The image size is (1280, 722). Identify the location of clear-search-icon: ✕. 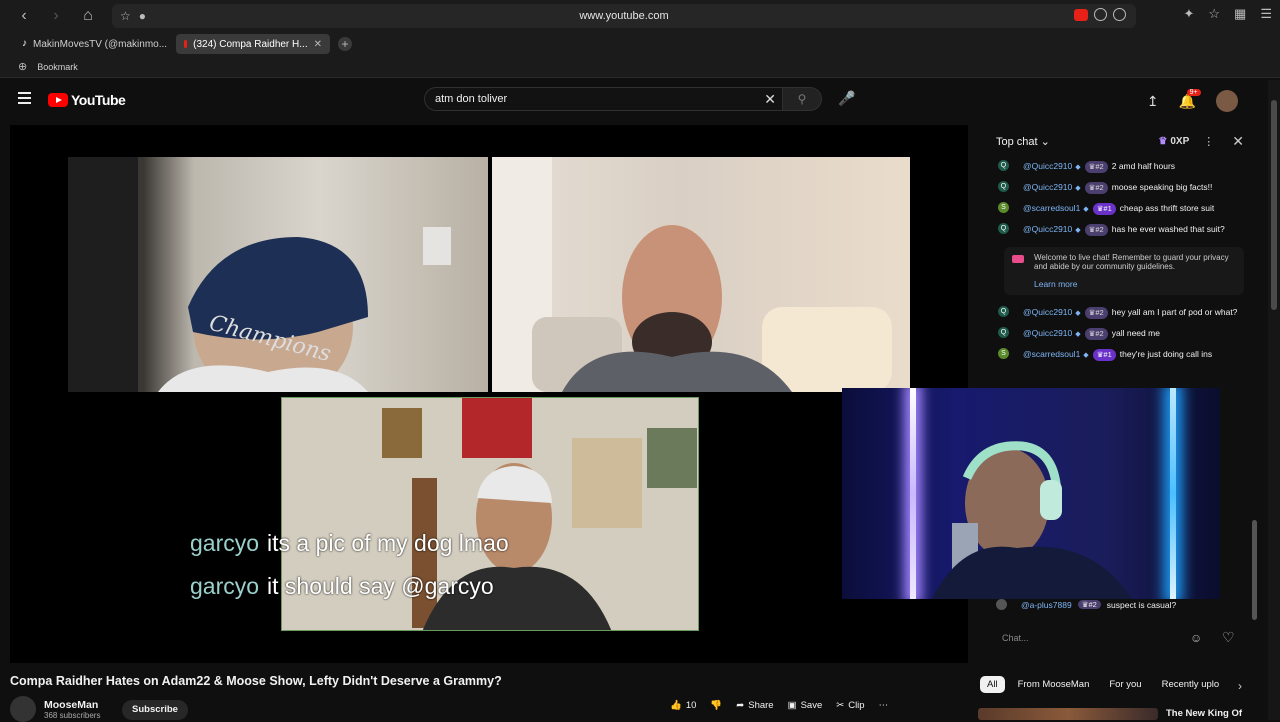
(770, 99).